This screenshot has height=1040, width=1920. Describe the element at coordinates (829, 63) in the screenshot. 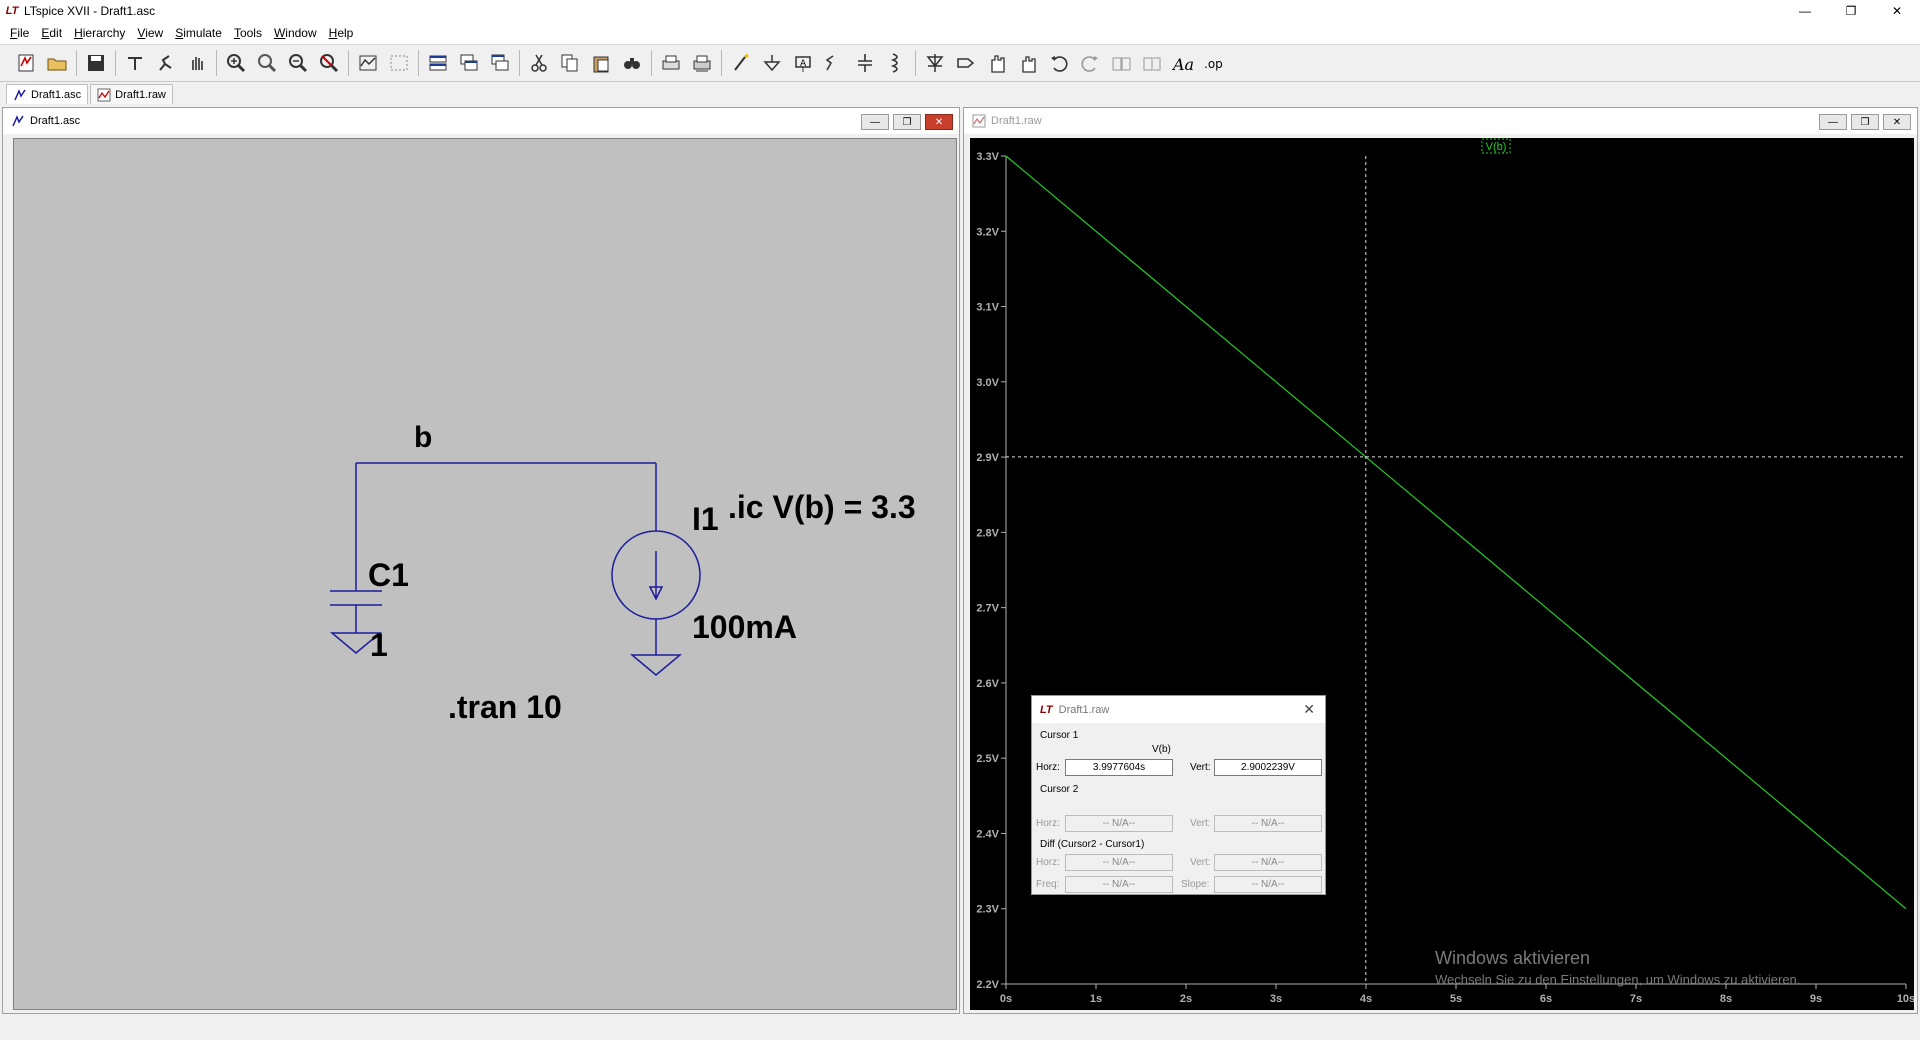

I see `resistor-icon` at that location.